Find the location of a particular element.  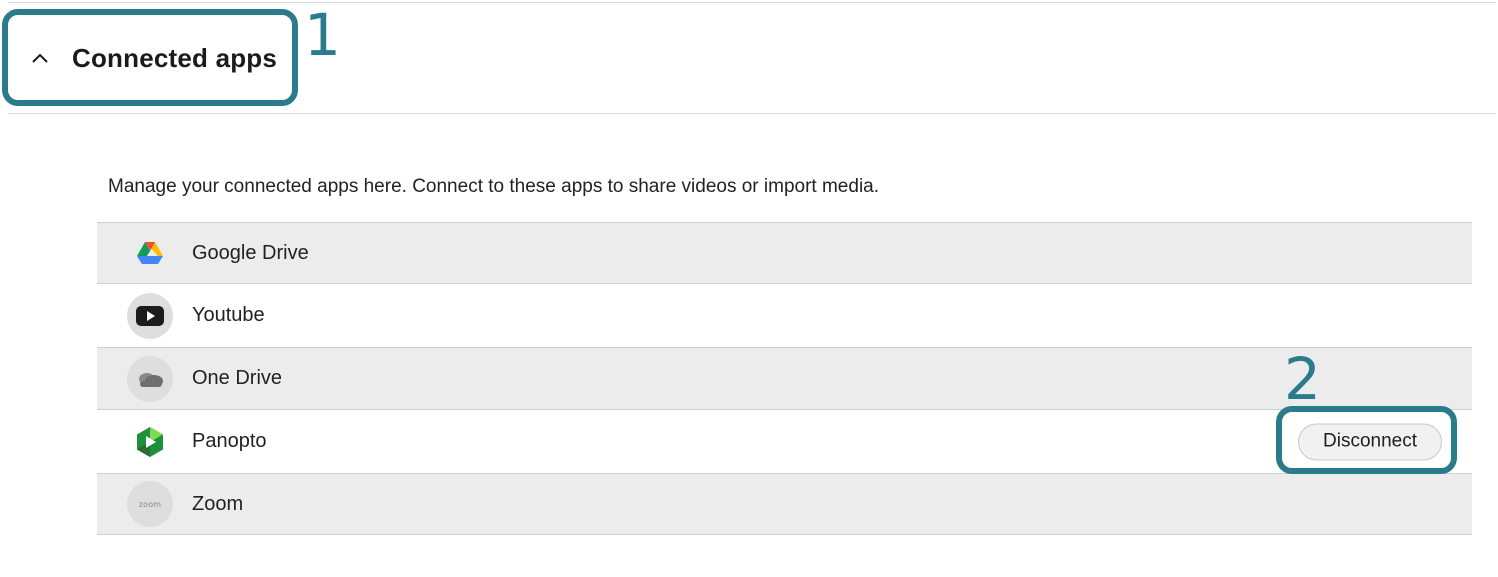

callout-number-2: 2 is located at coordinates (1302, 379).